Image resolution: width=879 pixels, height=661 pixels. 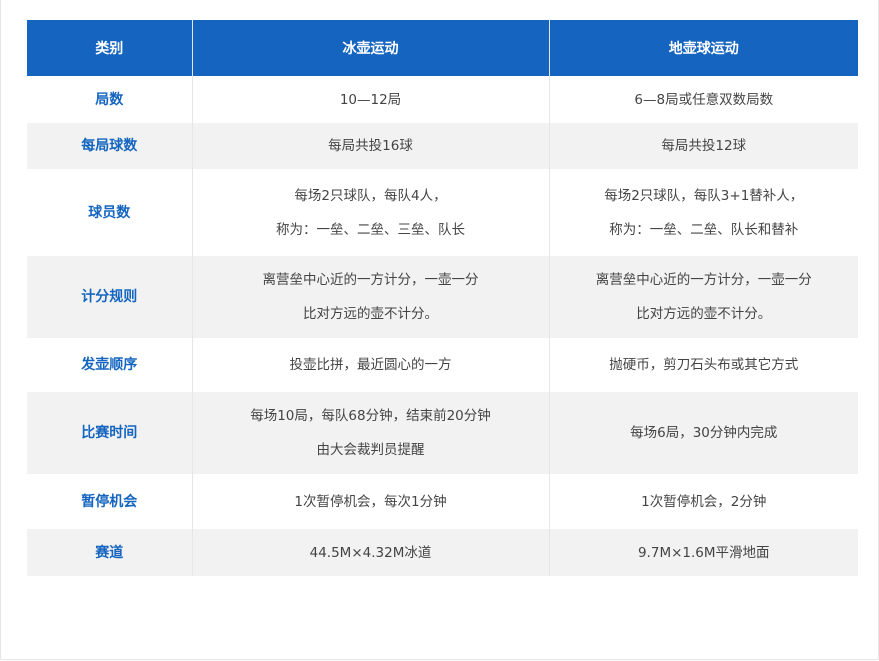 I want to click on curling-cell: 10—12局, so click(x=370, y=99).